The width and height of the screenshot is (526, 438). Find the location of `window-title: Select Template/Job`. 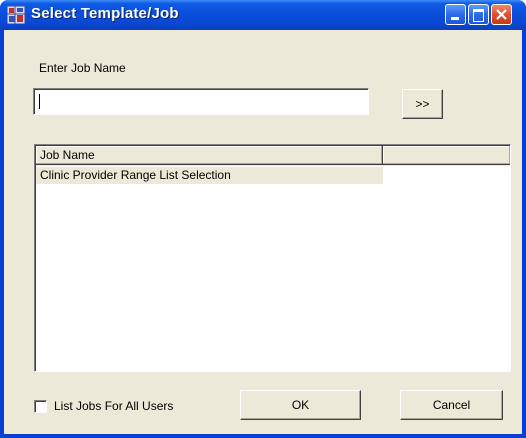

window-title: Select Template/Job is located at coordinates (105, 13).